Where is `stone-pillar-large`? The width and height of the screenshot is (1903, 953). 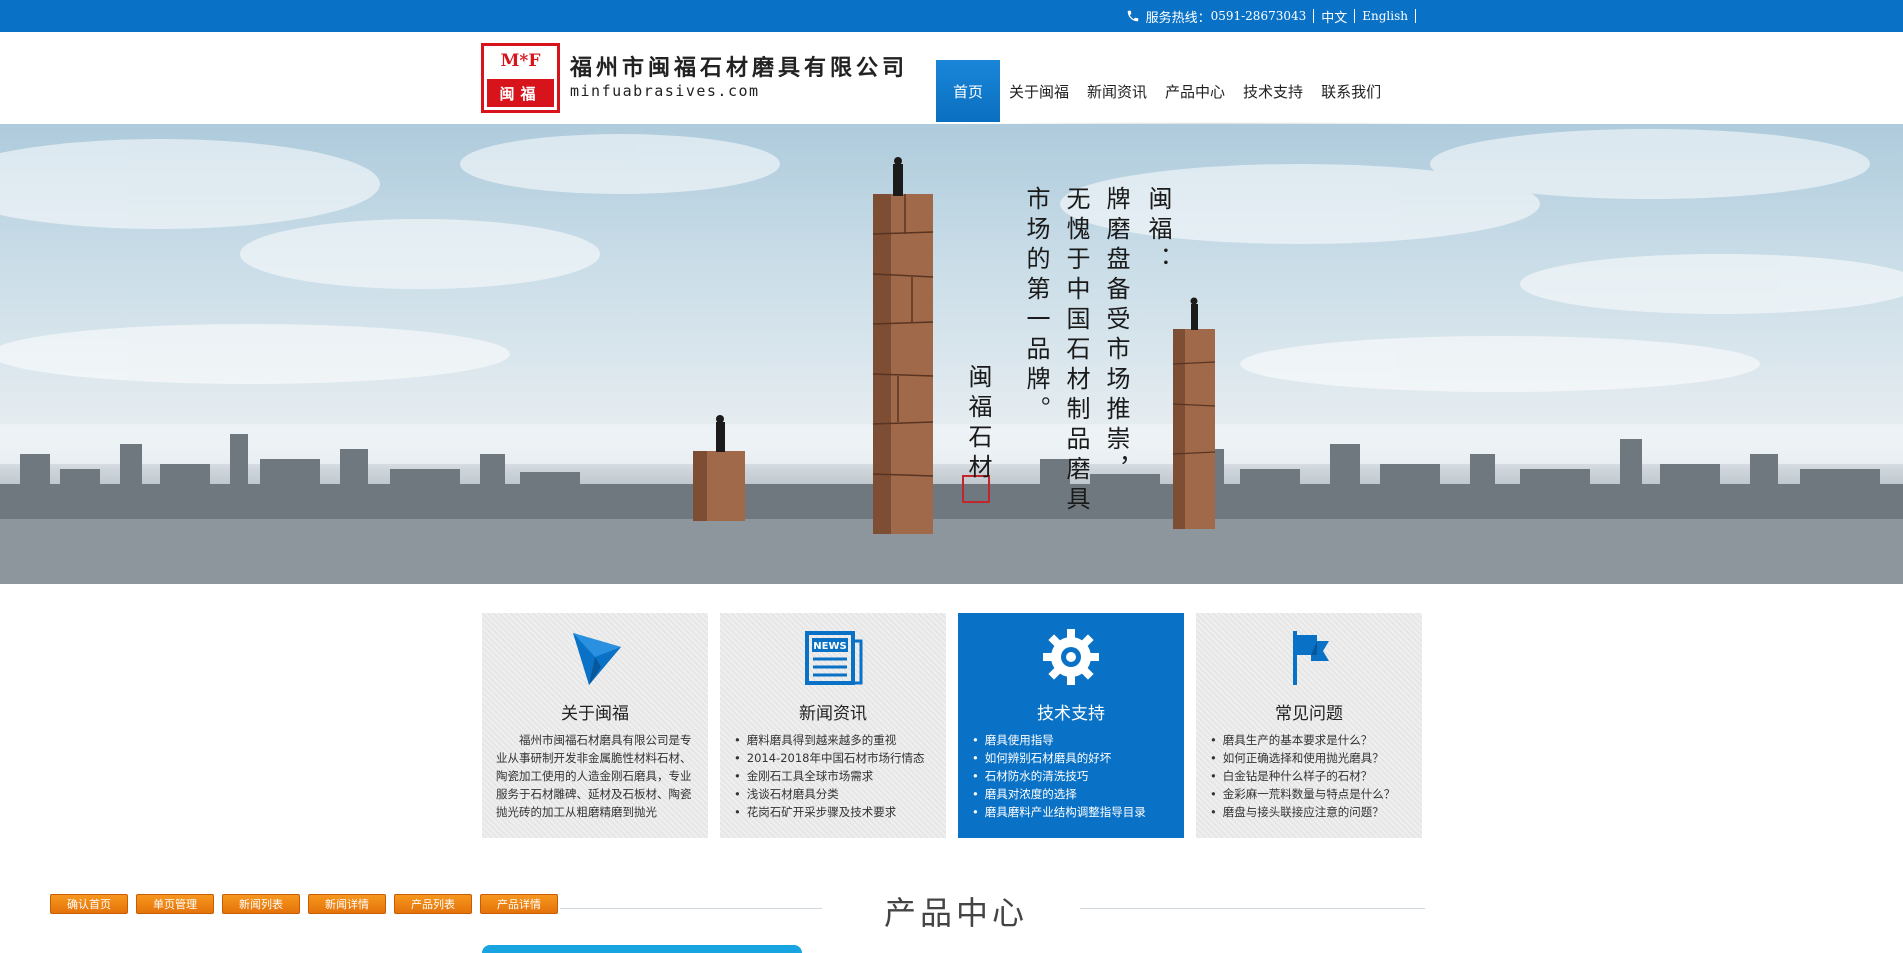 stone-pillar-large is located at coordinates (903, 345).